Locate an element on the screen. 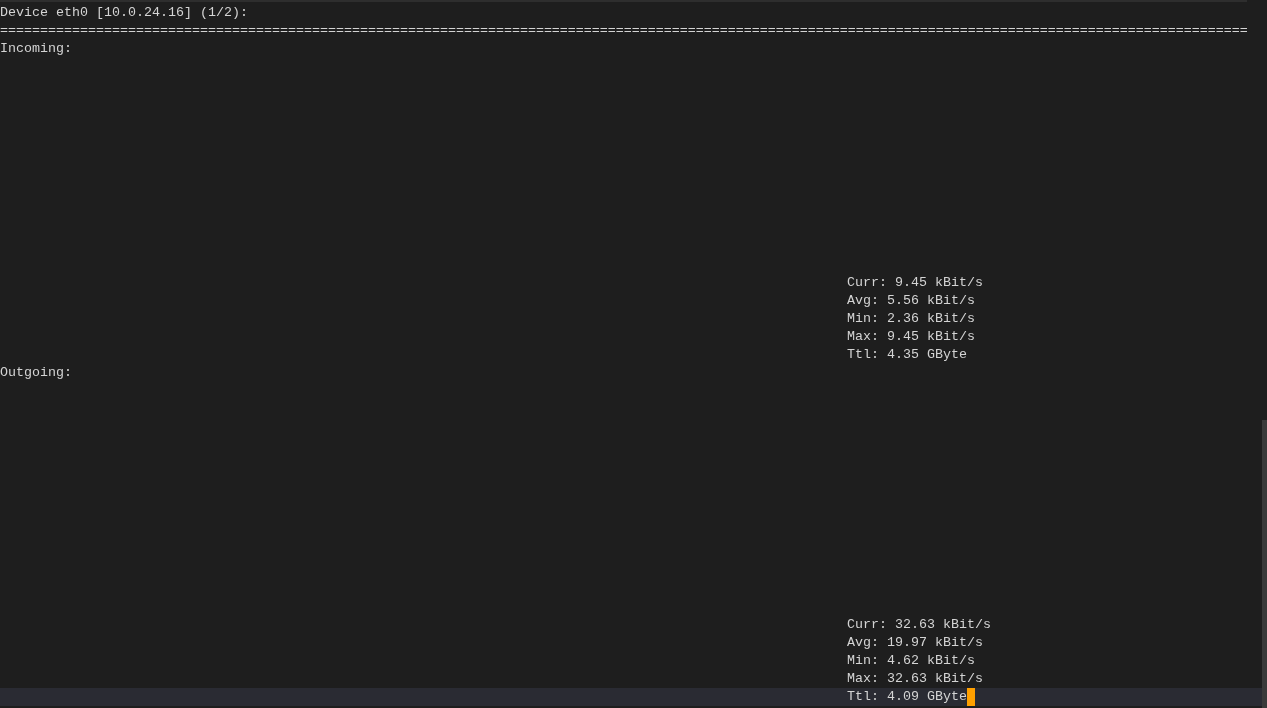 This screenshot has width=1267, height=708. terminal-cursor is located at coordinates (971, 697).